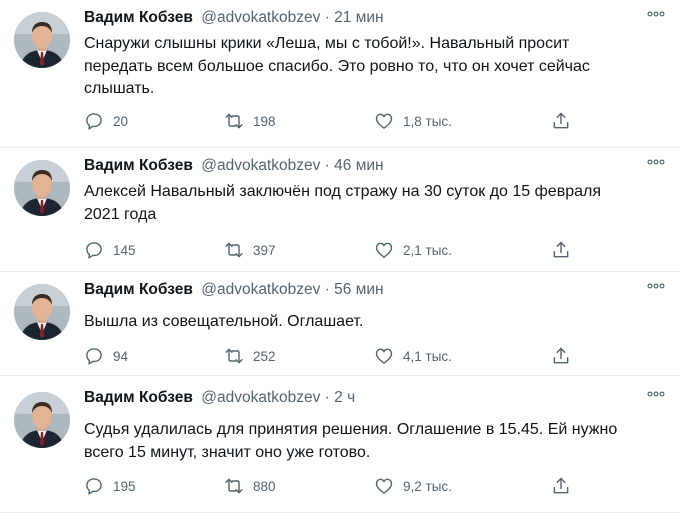  Describe the element at coordinates (224, 321) in the screenshot. I see `tweet-text: Вышла из совещательной. Оглашает.` at that location.